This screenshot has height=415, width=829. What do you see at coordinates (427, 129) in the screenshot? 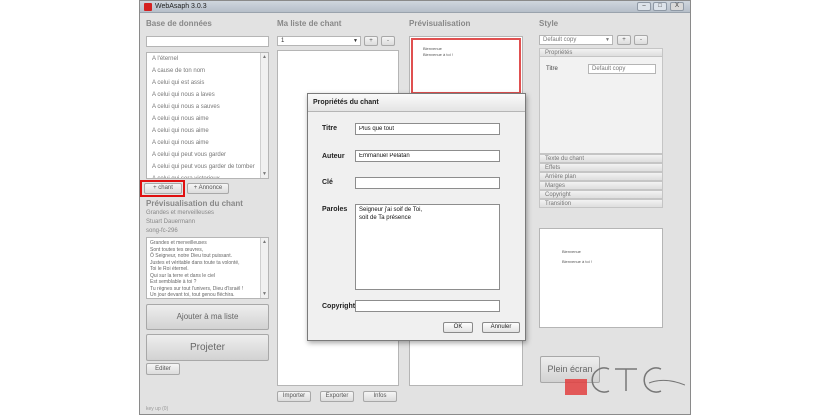
I see `title-field` at bounding box center [427, 129].